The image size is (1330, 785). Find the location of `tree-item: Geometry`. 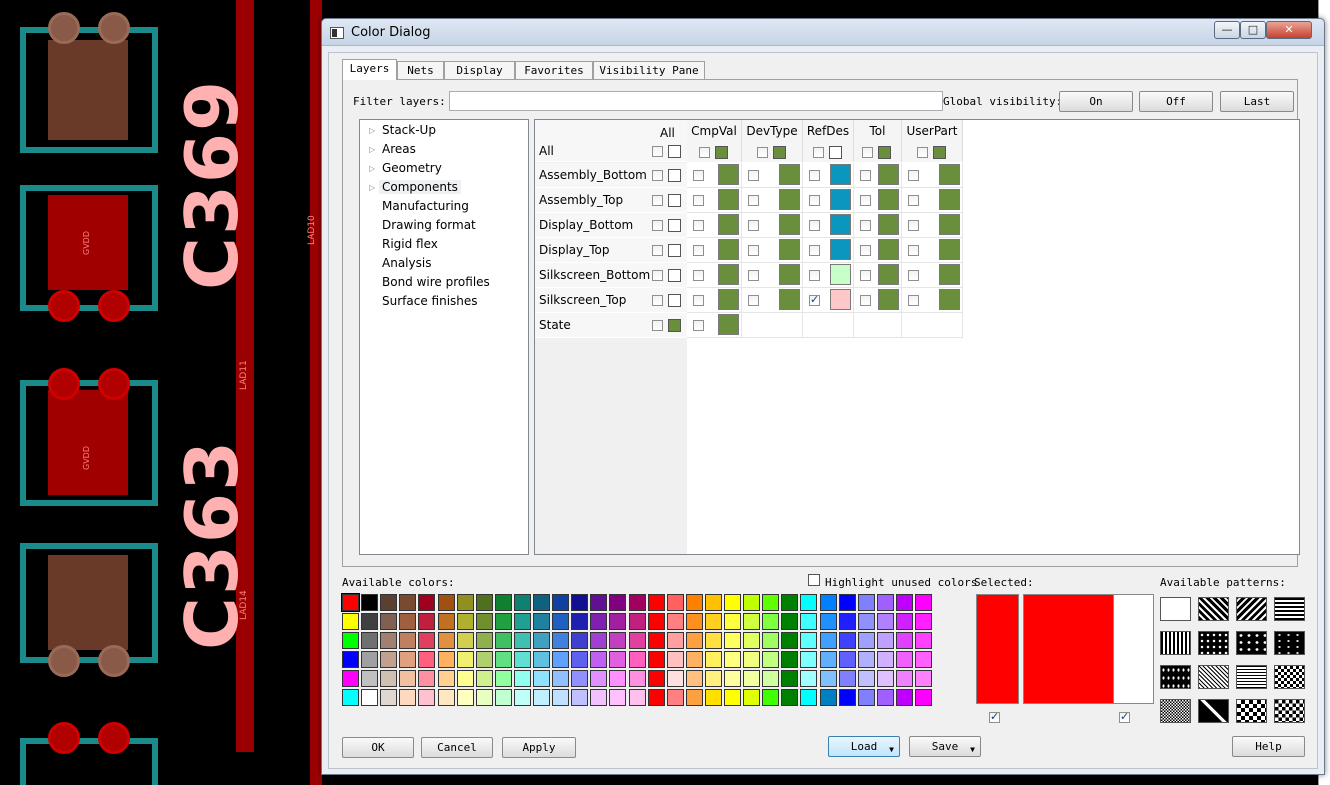

tree-item: Geometry is located at coordinates (412, 168).